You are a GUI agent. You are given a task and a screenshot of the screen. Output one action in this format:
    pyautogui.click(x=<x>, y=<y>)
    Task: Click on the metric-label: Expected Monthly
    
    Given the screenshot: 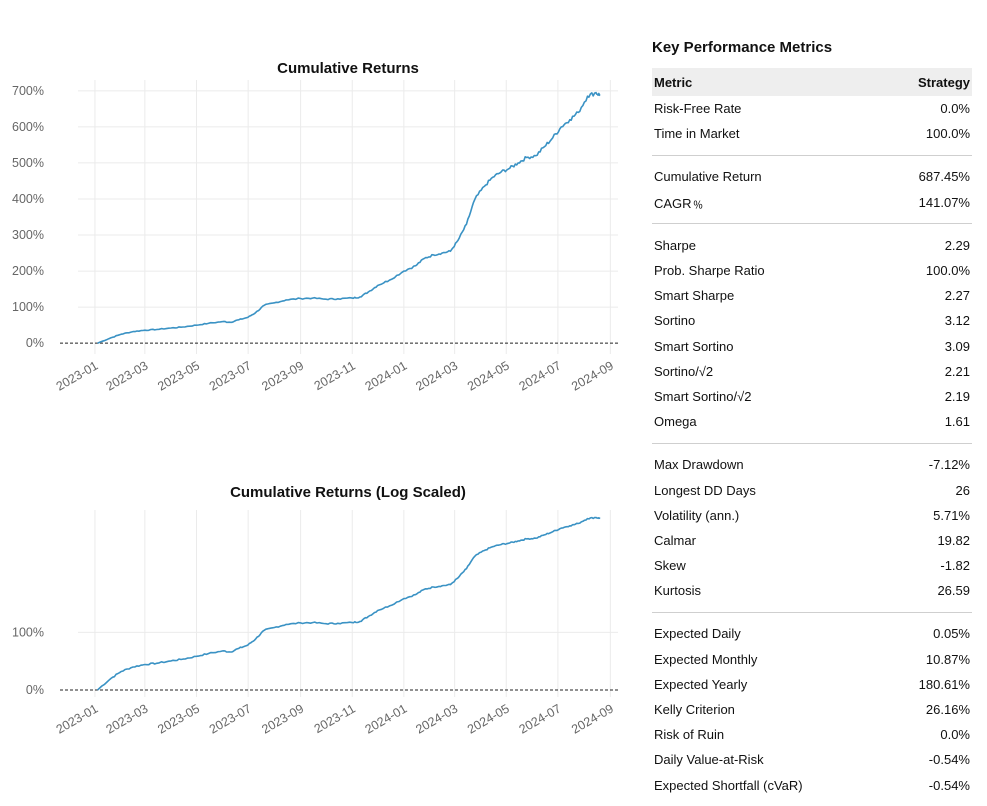 What is the action you would take?
    pyautogui.click(x=706, y=659)
    